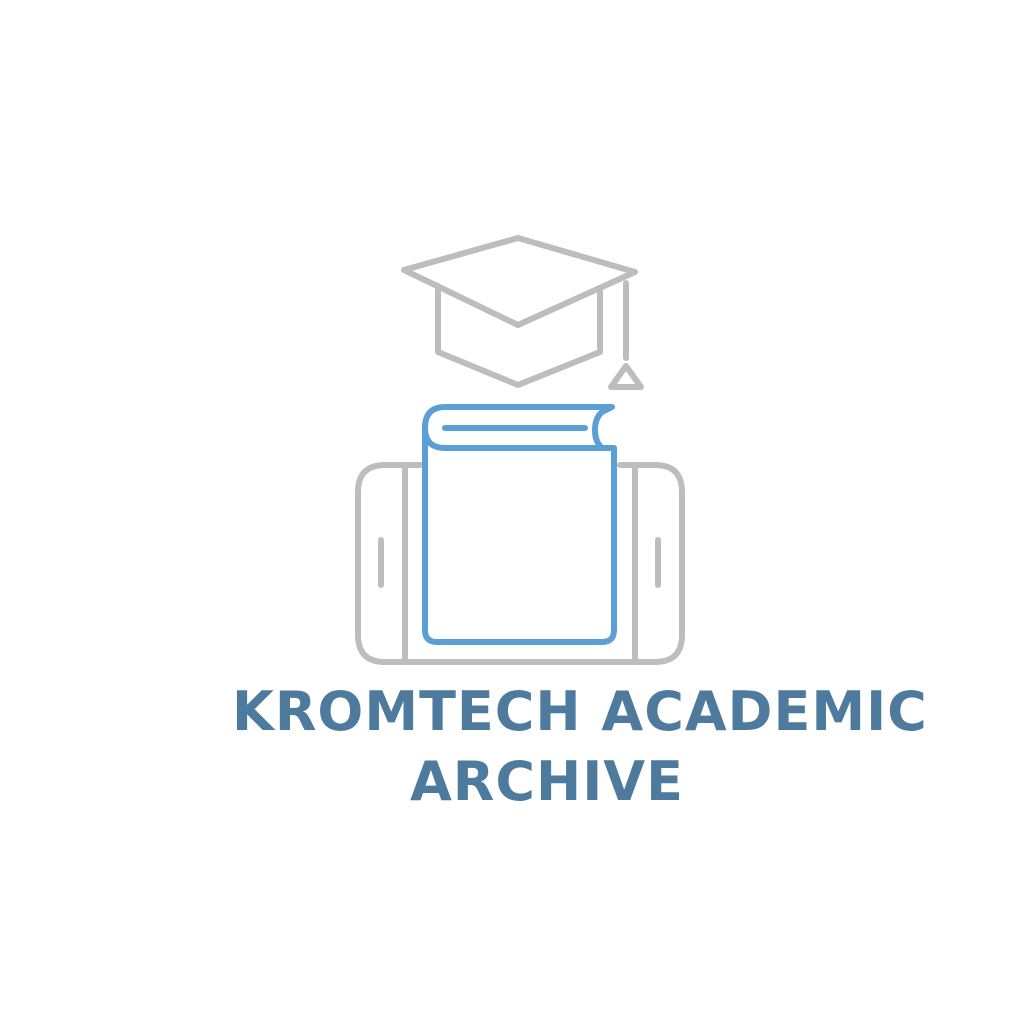 This screenshot has height=1025, width=1025. I want to click on logo-mark, so click(520, 450).